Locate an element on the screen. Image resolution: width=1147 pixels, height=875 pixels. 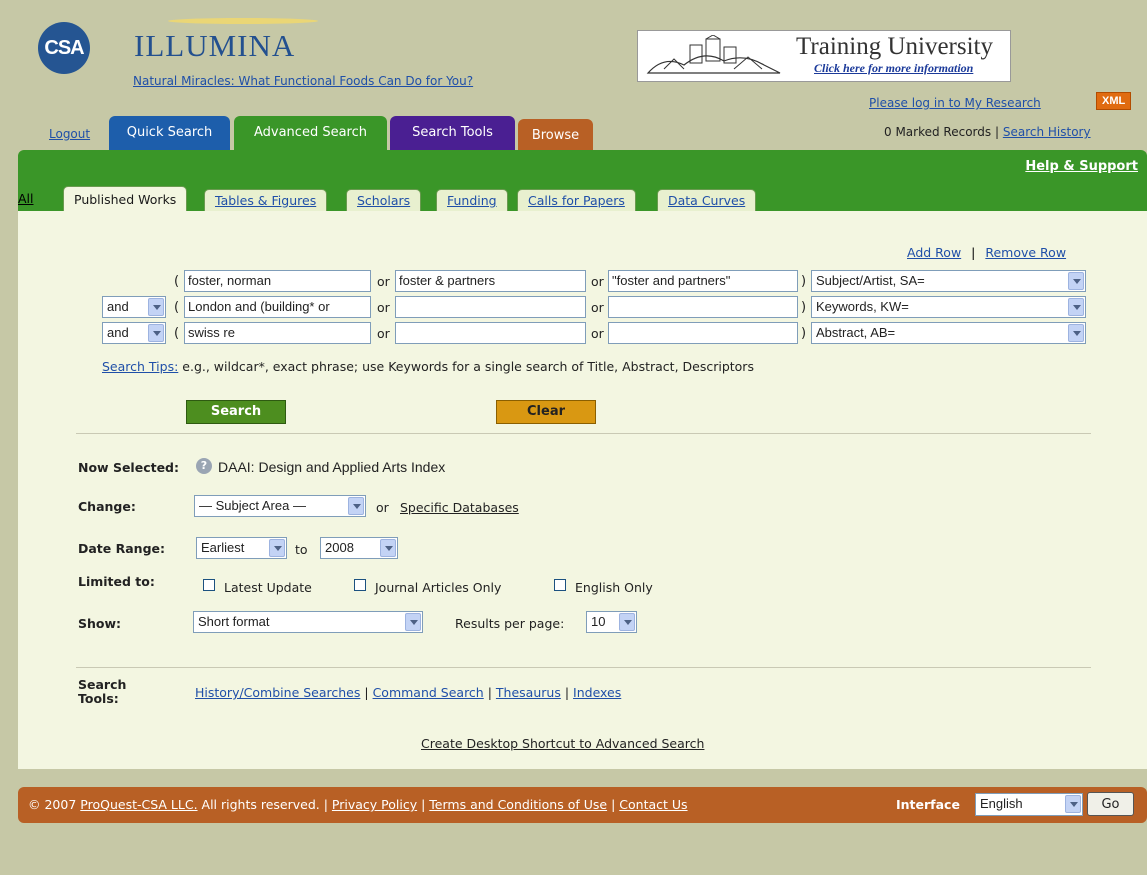
marked-records-count: 0 Marked Records is located at coordinates (937, 132).